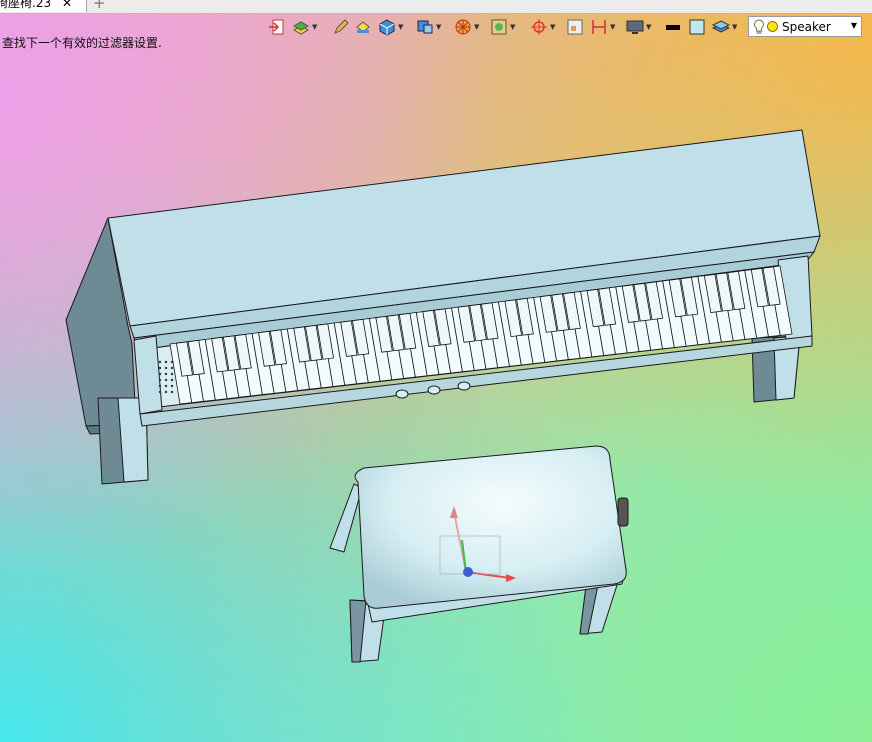 The width and height of the screenshot is (872, 742). What do you see at coordinates (542, 27) in the screenshot?
I see `target-icon: ▼` at bounding box center [542, 27].